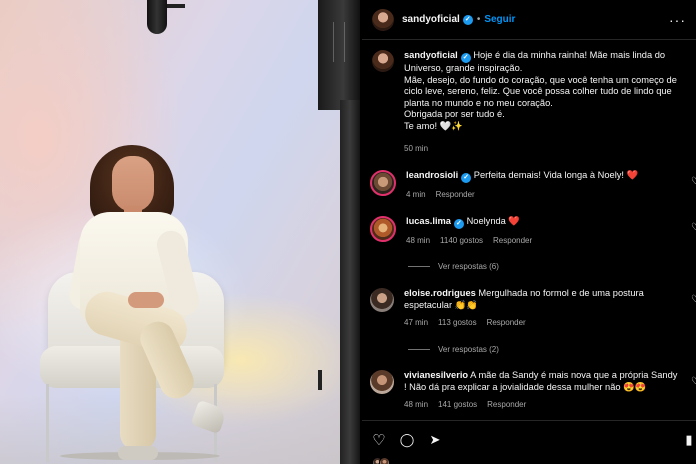  I want to click on caption-timestamp: 50 min, so click(416, 148).